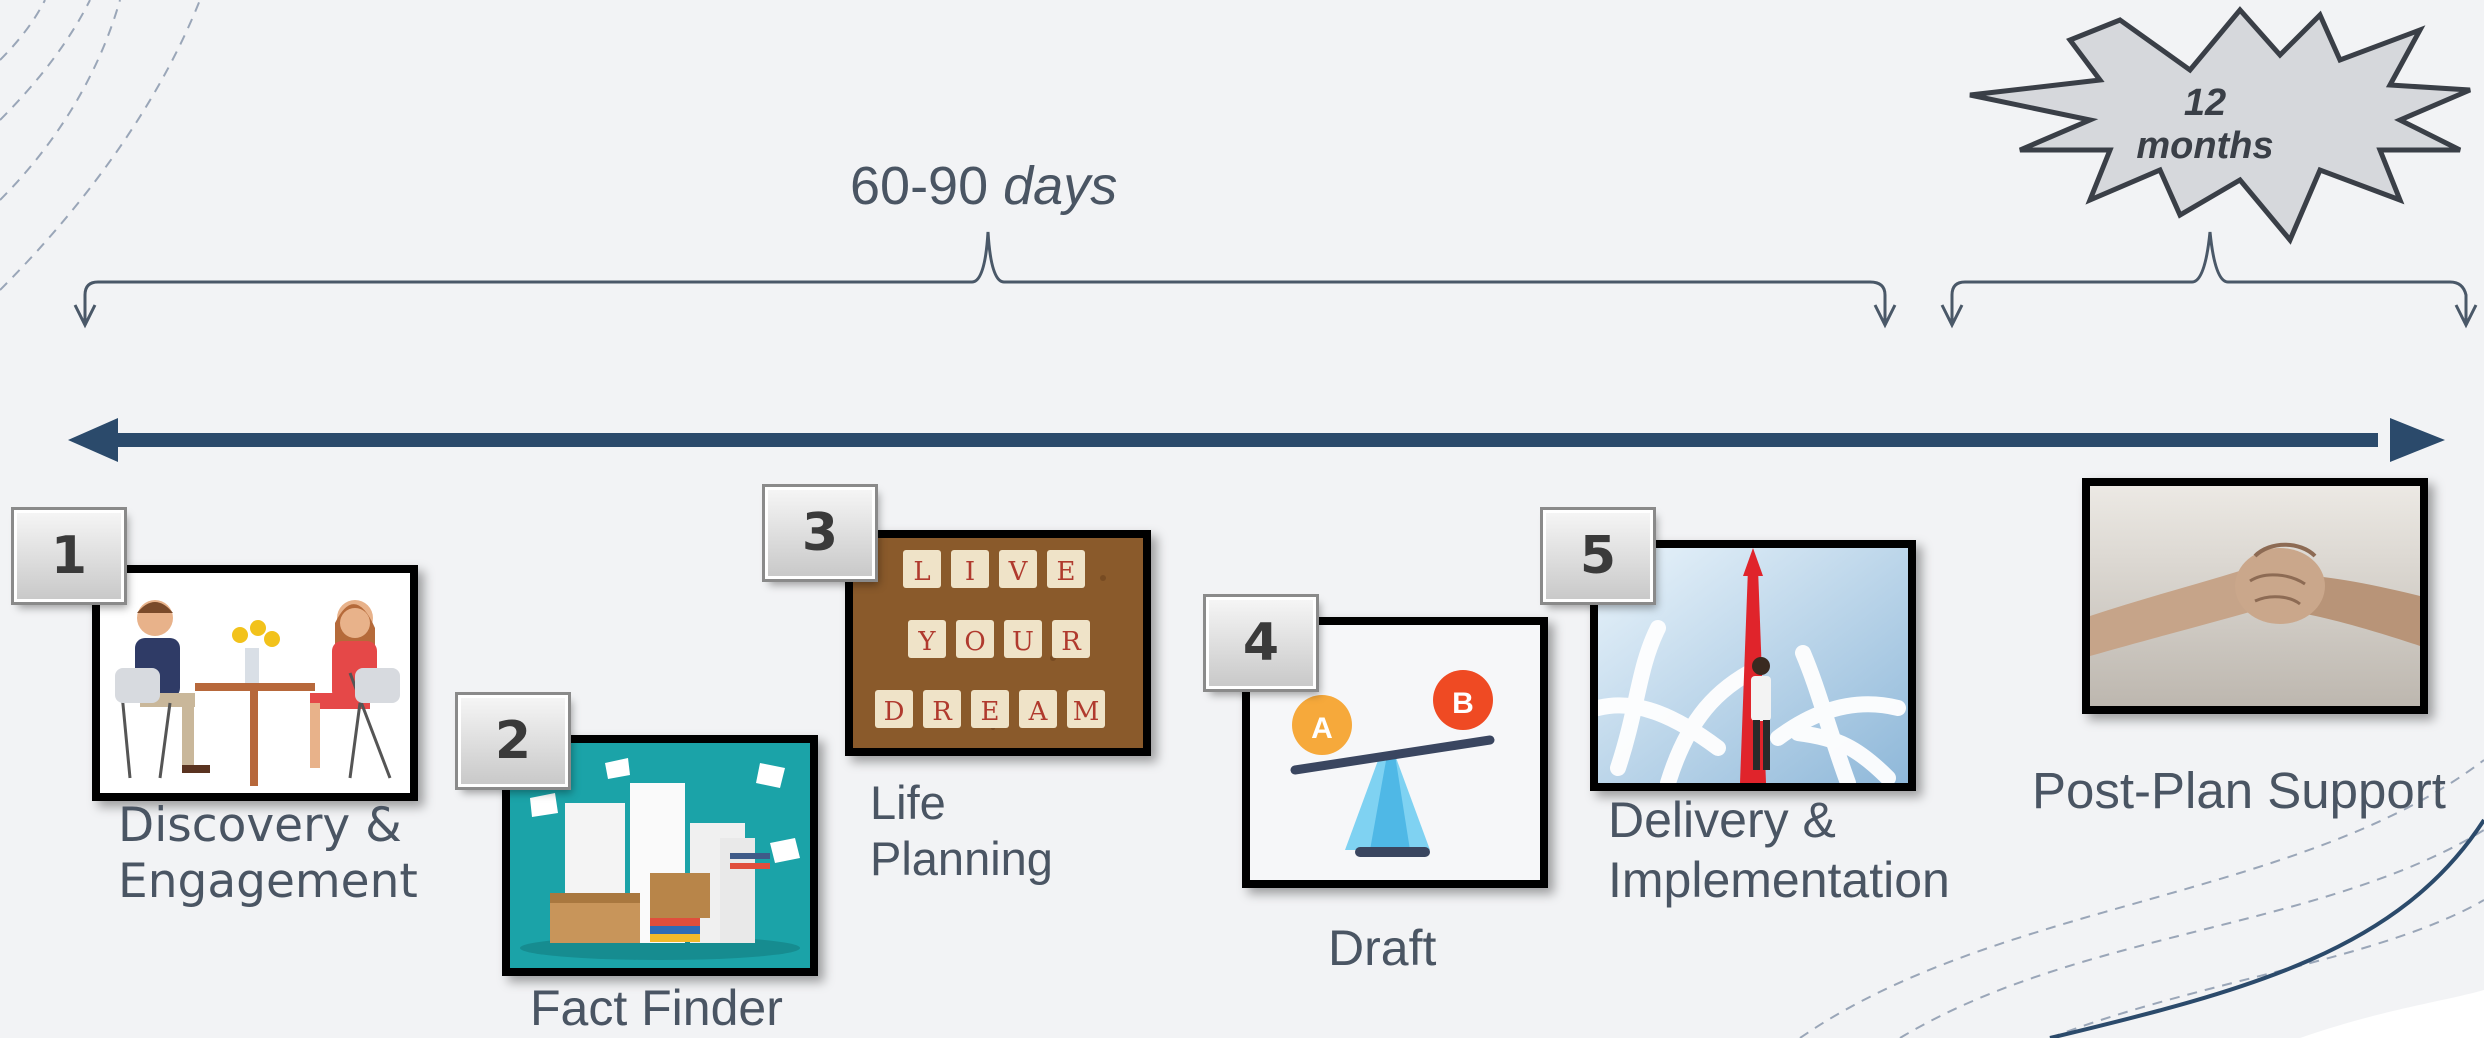 The image size is (2484, 1038). Describe the element at coordinates (961, 859) in the screenshot. I see `step3-label-line2: Planning` at that location.